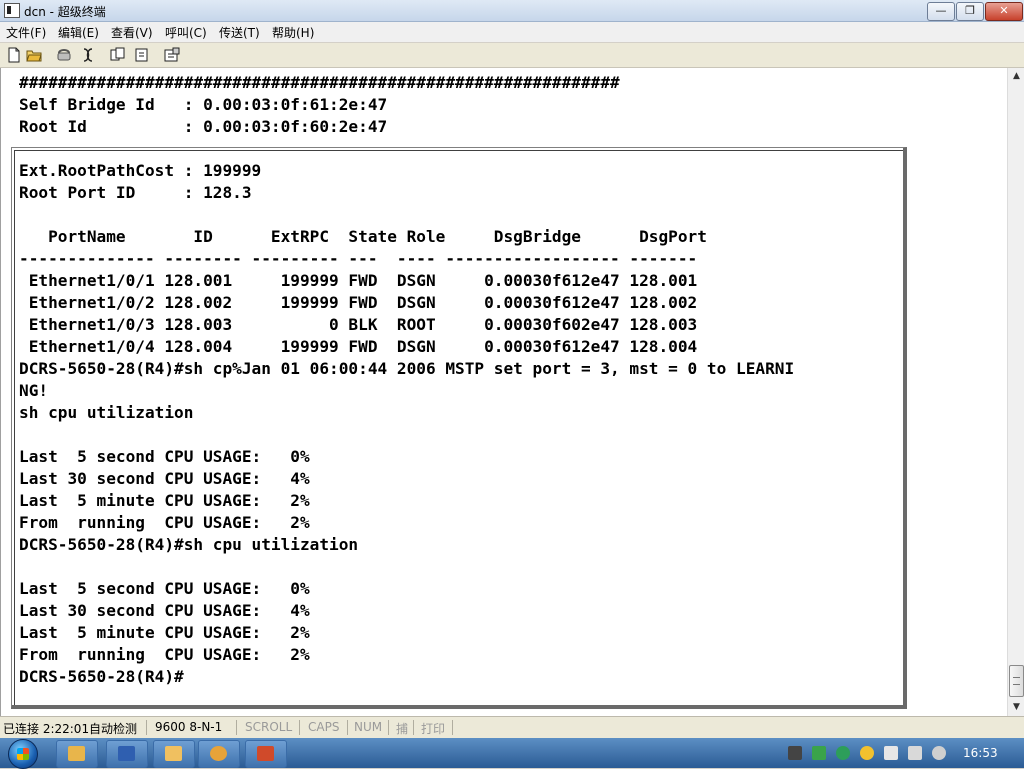  Describe the element at coordinates (203, 104) in the screenshot. I see `terminal-line: Self Bridge Id : 0.00:03:0f:61:2e:47` at that location.